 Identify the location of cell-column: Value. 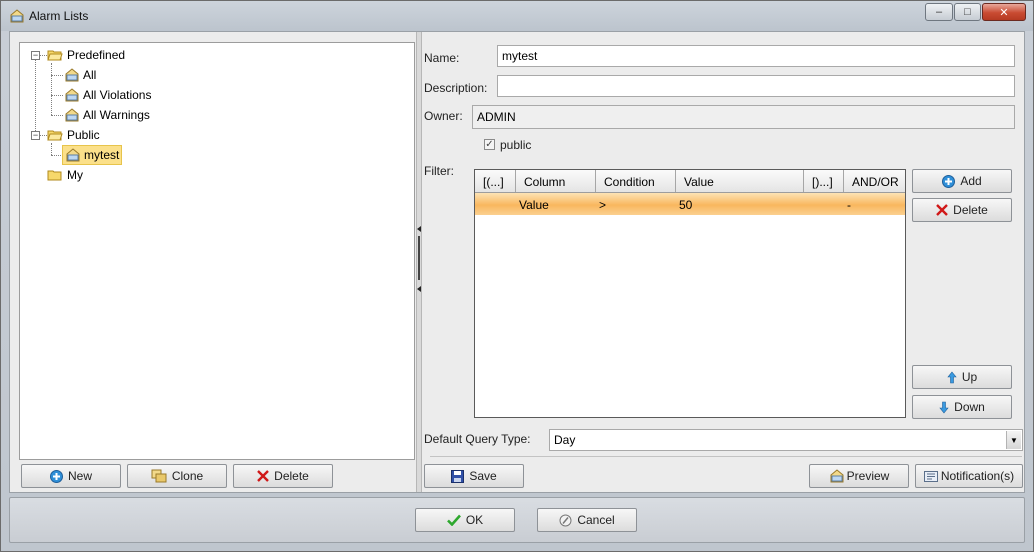
(534, 205).